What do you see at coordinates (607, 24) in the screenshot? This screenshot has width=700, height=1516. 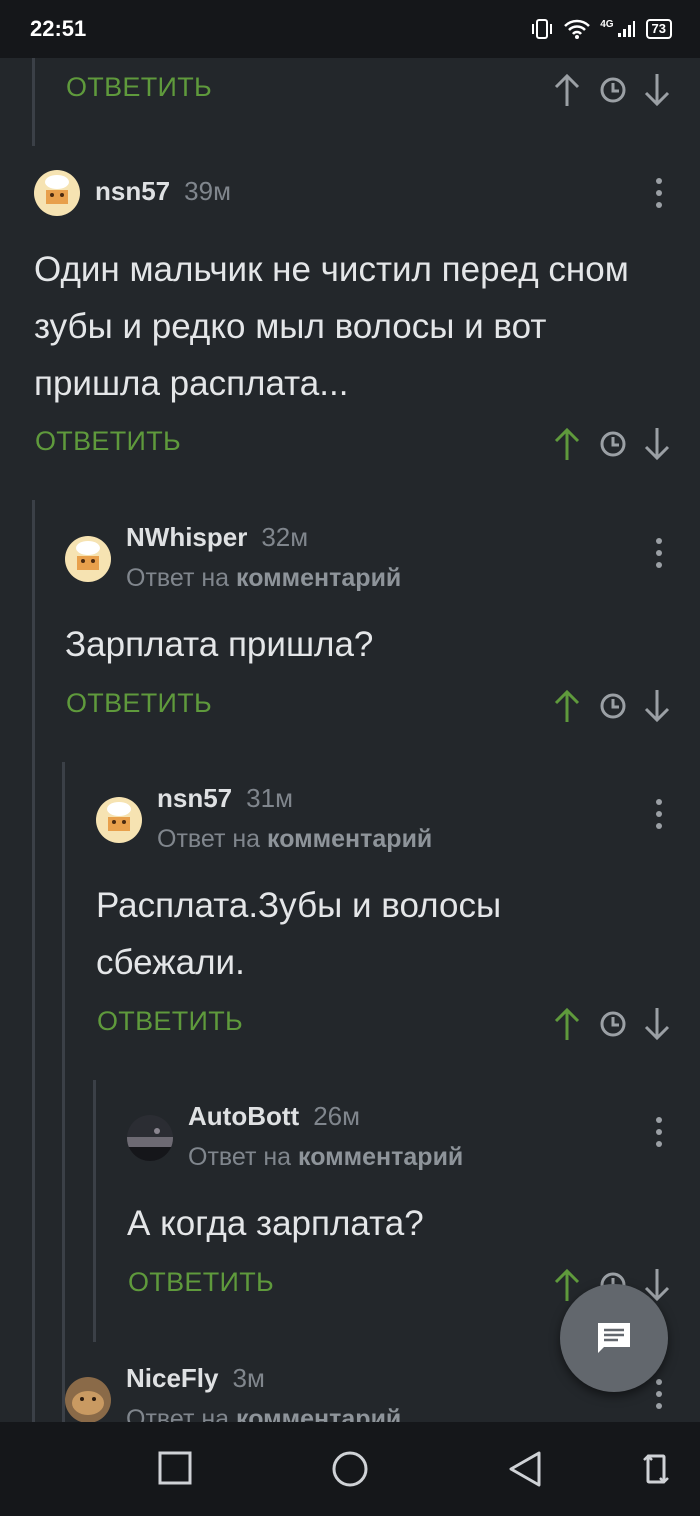 I see `network-type: 4G` at bounding box center [607, 24].